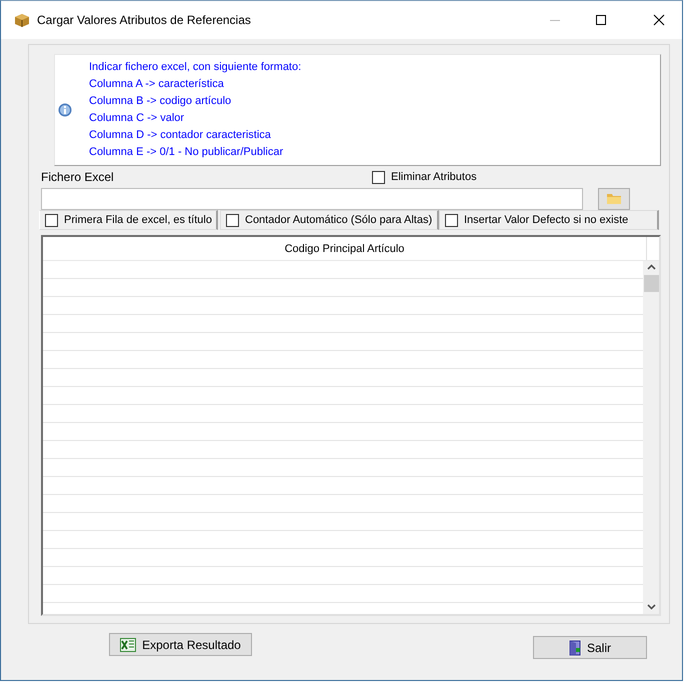 This screenshot has height=686, width=690. I want to click on info-text: Columna A -> característica, so click(157, 84).